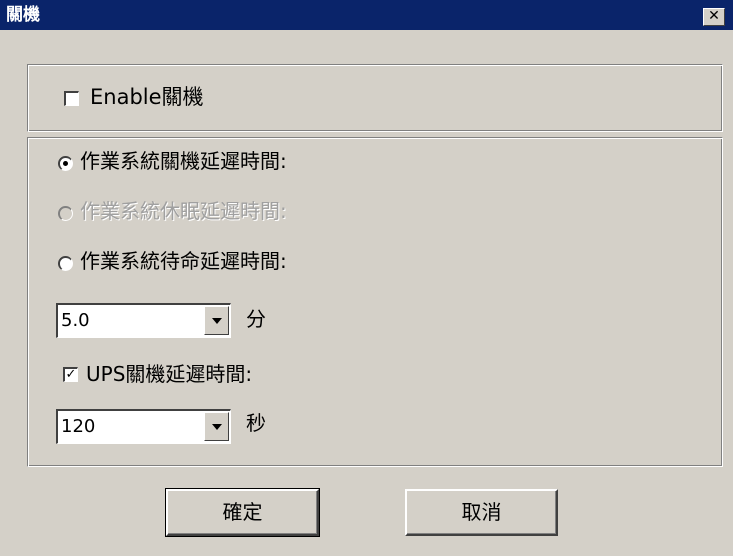 The height and width of the screenshot is (556, 733). I want to click on window-title: 關機, so click(23, 15).